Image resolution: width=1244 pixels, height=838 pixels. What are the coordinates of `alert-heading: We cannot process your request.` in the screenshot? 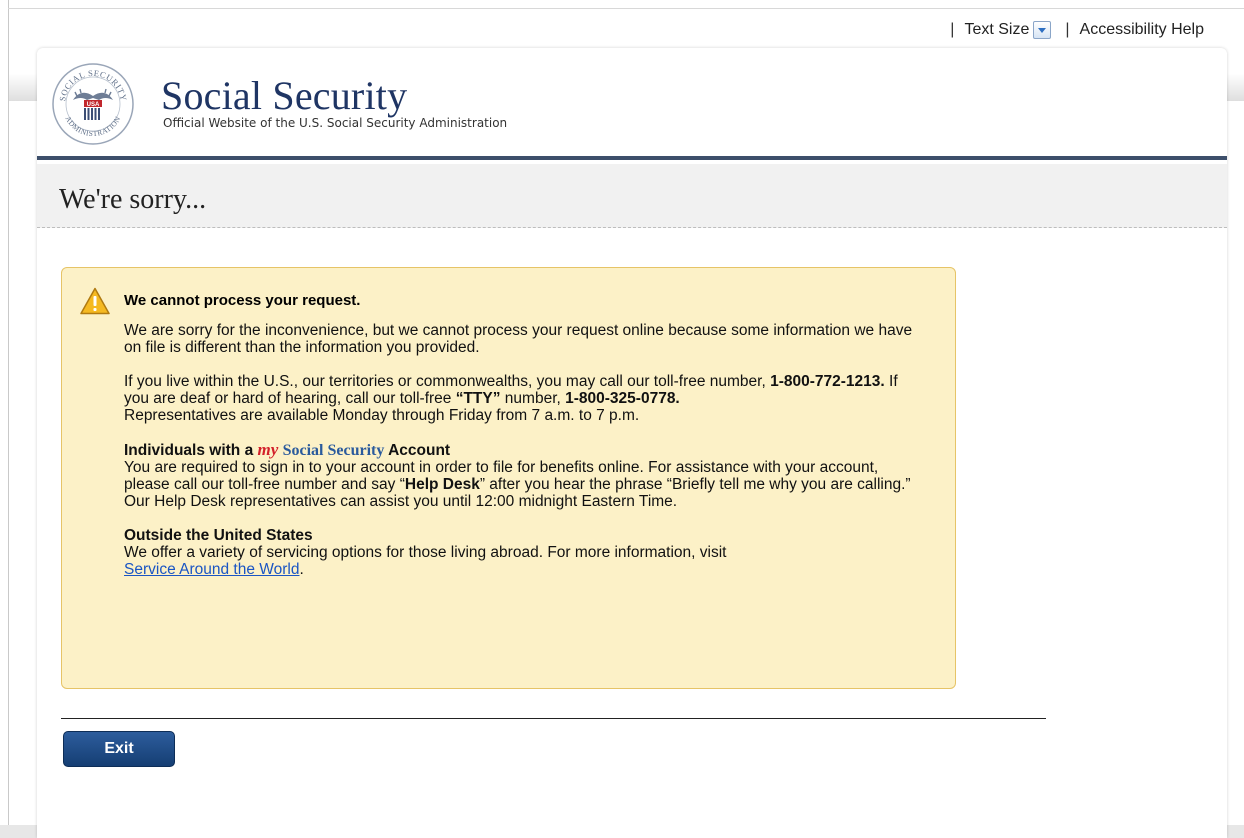 It's located at (242, 300).